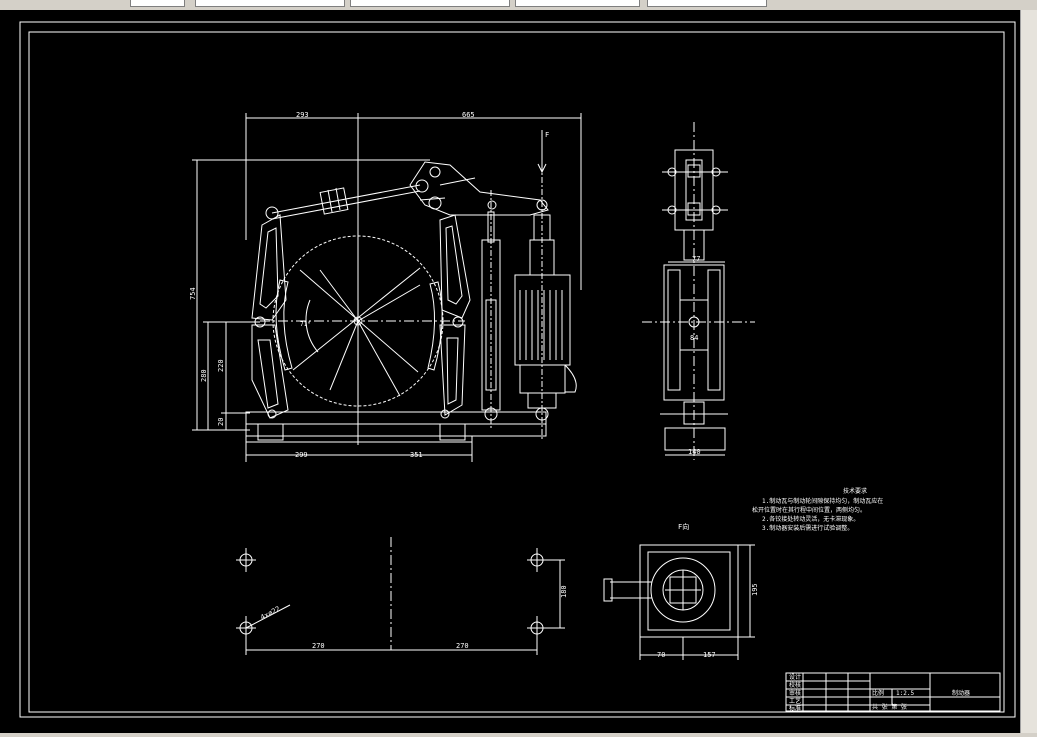  Describe the element at coordinates (795, 708) in the screenshot. I see `tb-row-4: 标准` at that location.